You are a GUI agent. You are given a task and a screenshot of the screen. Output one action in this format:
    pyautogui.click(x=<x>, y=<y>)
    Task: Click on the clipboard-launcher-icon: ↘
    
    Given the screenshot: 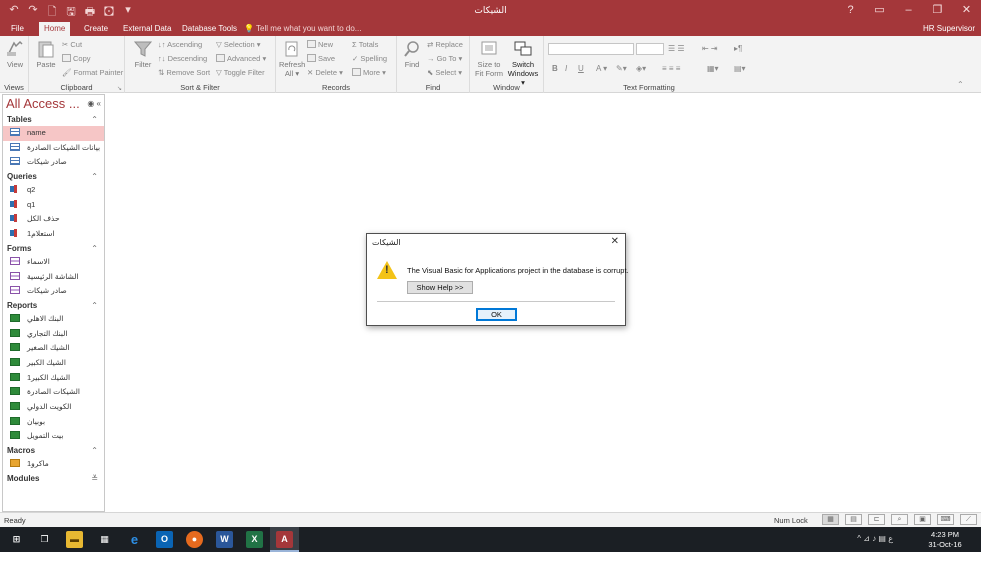 What is the action you would take?
    pyautogui.click(x=119, y=88)
    